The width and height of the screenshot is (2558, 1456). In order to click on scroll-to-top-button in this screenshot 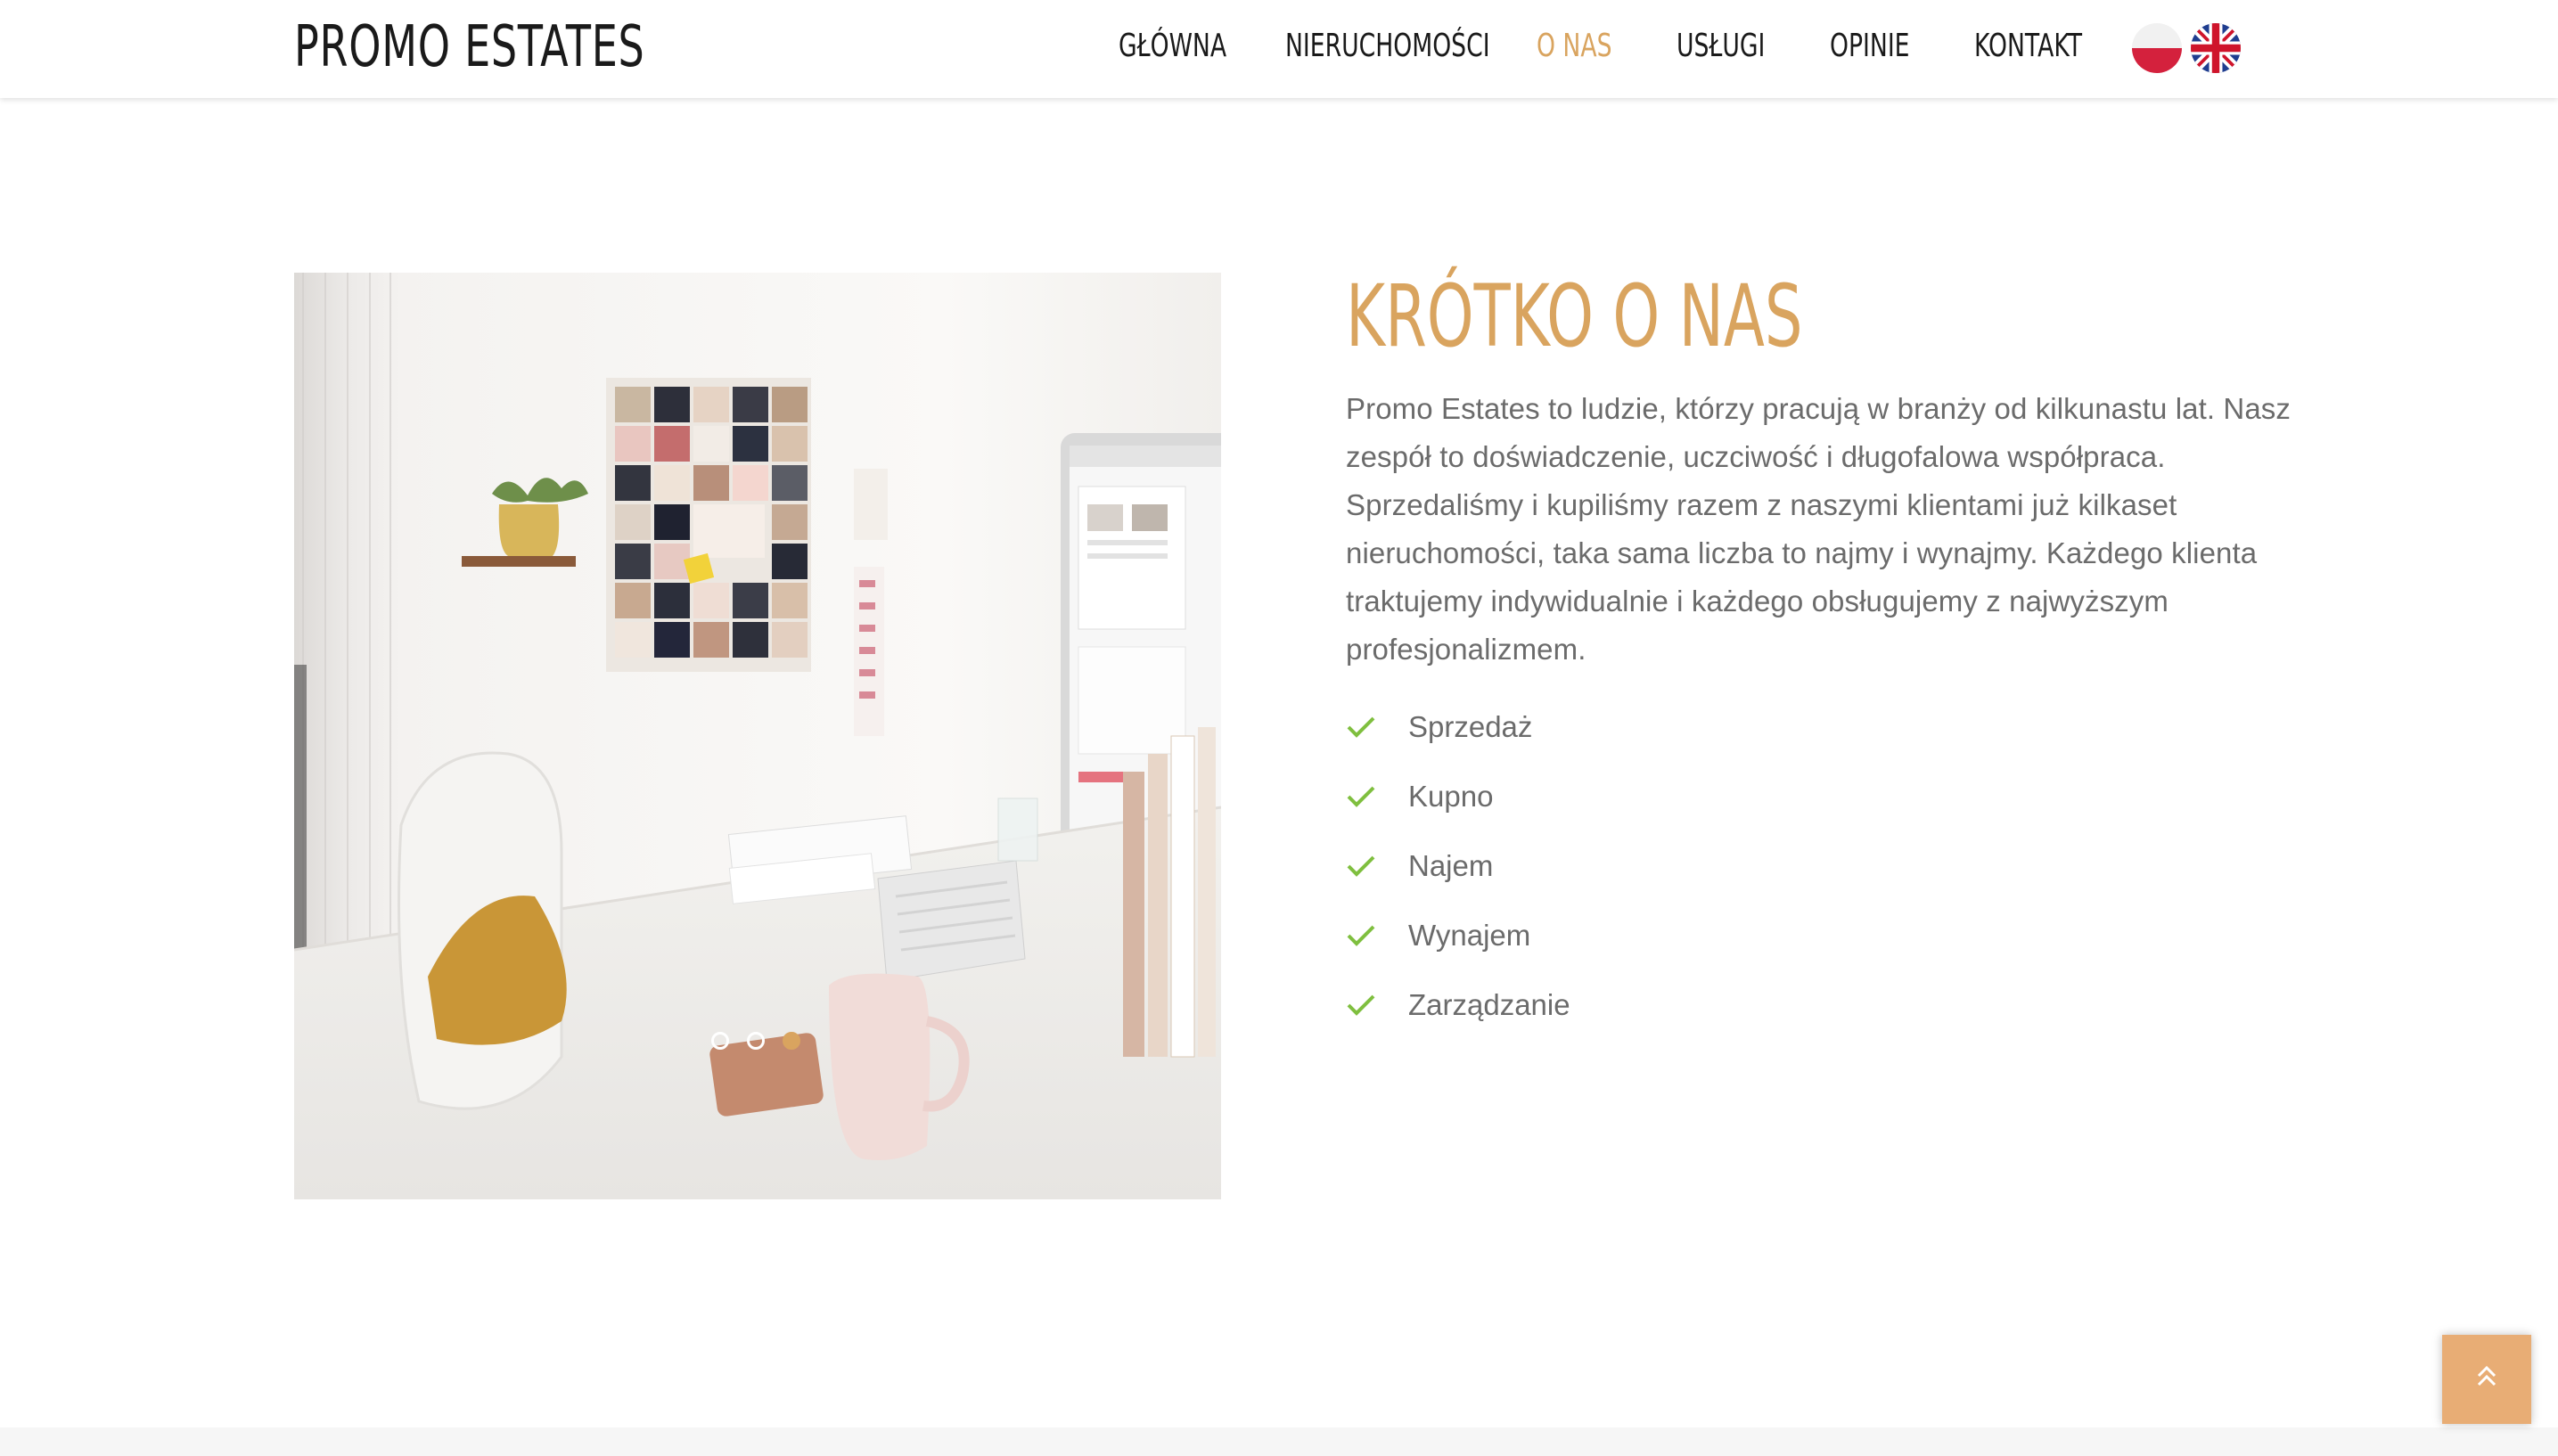, I will do `click(2486, 1380)`.